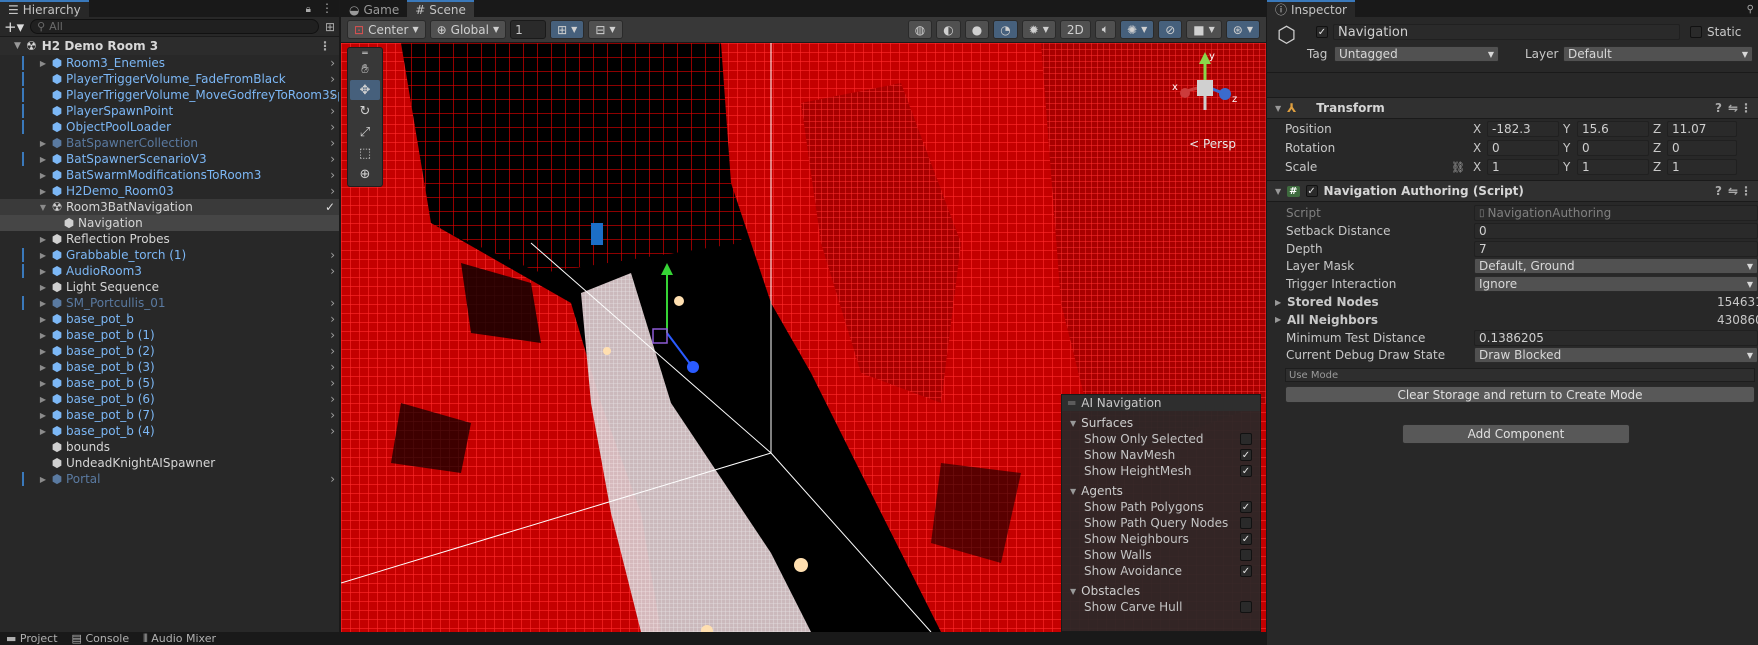  What do you see at coordinates (1105, 29) in the screenshot?
I see `audio-button: 🔈︎` at bounding box center [1105, 29].